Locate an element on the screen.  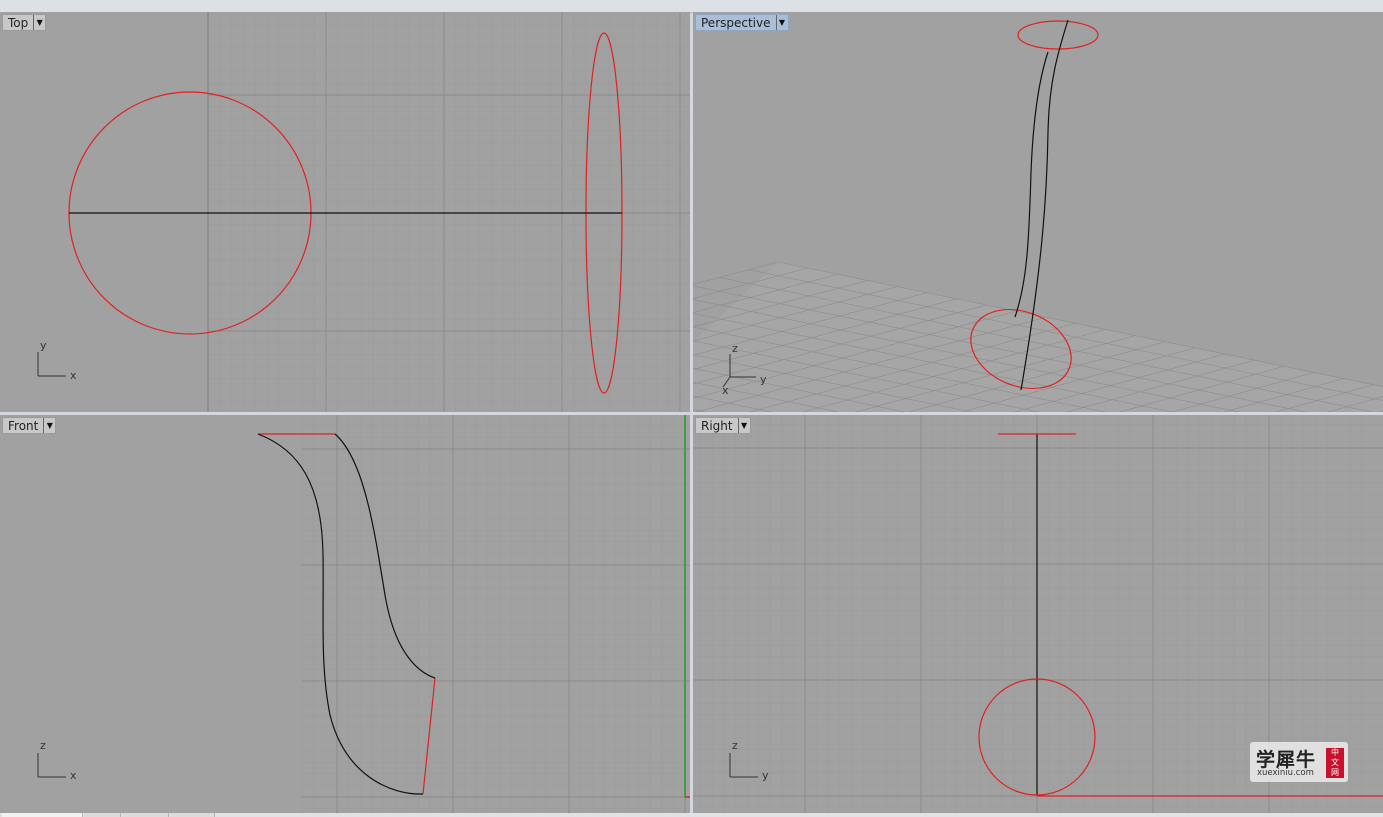
axis-indicator: z x is located at coordinates (57, 760).